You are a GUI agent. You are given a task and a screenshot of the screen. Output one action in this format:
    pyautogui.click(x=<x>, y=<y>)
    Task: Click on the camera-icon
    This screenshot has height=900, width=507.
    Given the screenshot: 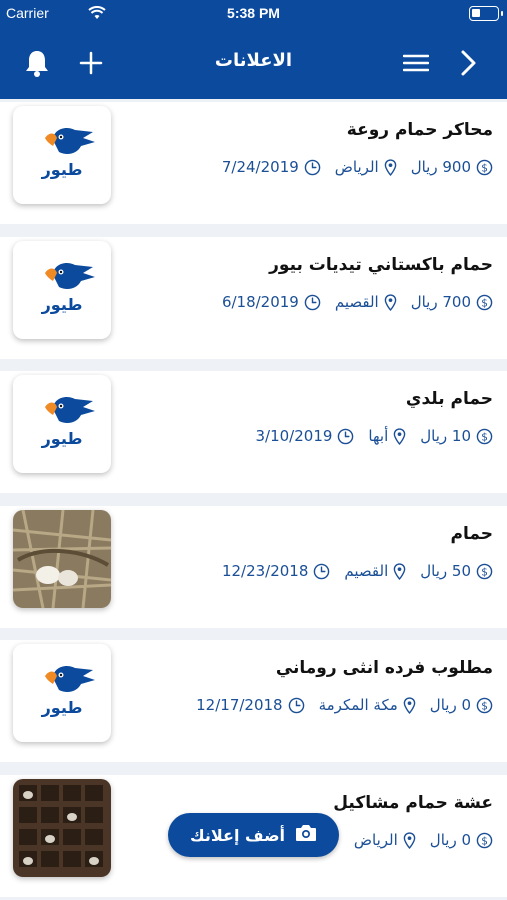 What is the action you would take?
    pyautogui.click(x=306, y=835)
    